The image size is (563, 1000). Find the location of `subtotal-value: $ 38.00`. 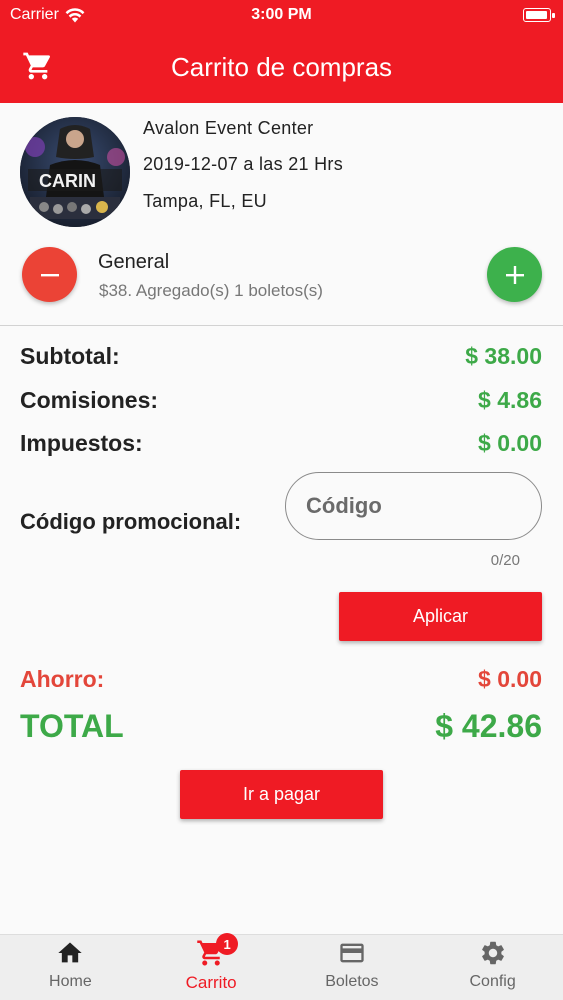

subtotal-value: $ 38.00 is located at coordinates (503, 356).